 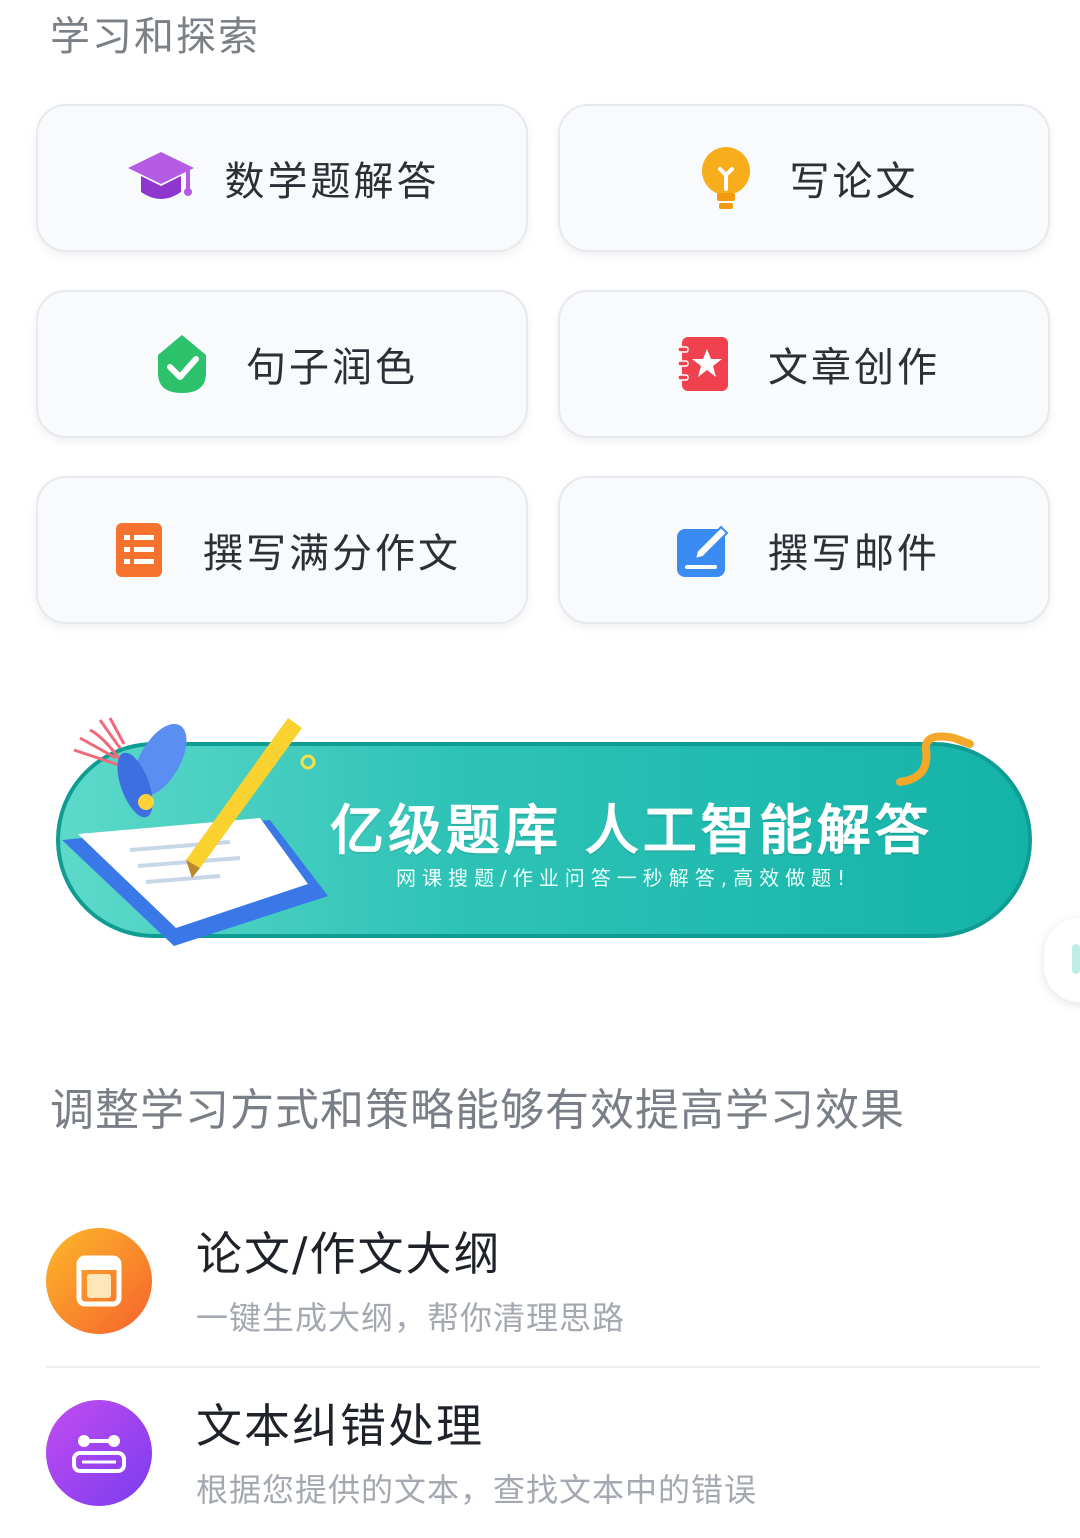 I want to click on write-email-card: 撰写邮件, so click(x=804, y=550).